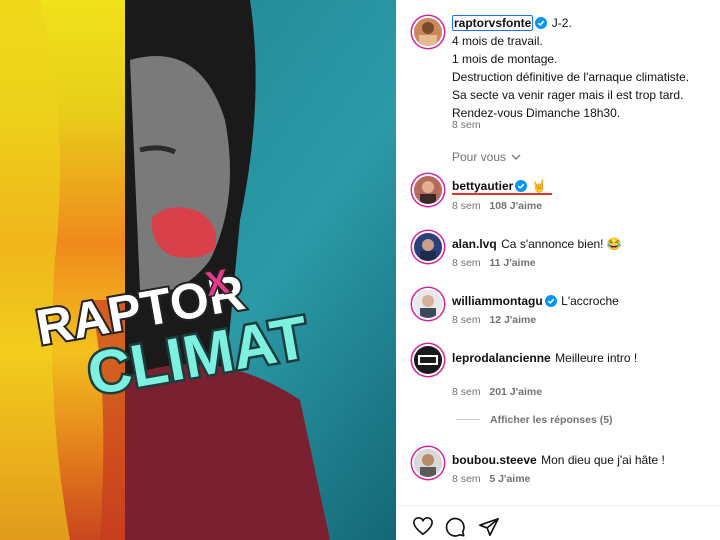  Describe the element at coordinates (558, 505) in the screenshot. I see `action-divider` at that location.